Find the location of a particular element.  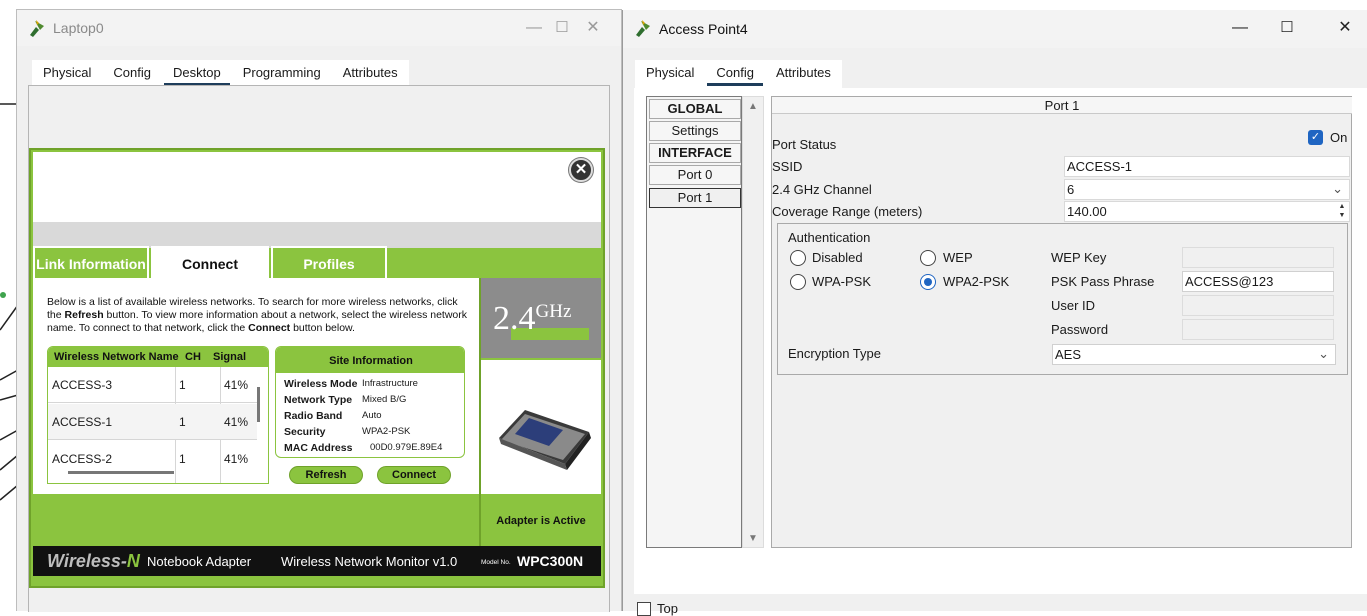

encryption-type-label: Encryption Type is located at coordinates (834, 353).